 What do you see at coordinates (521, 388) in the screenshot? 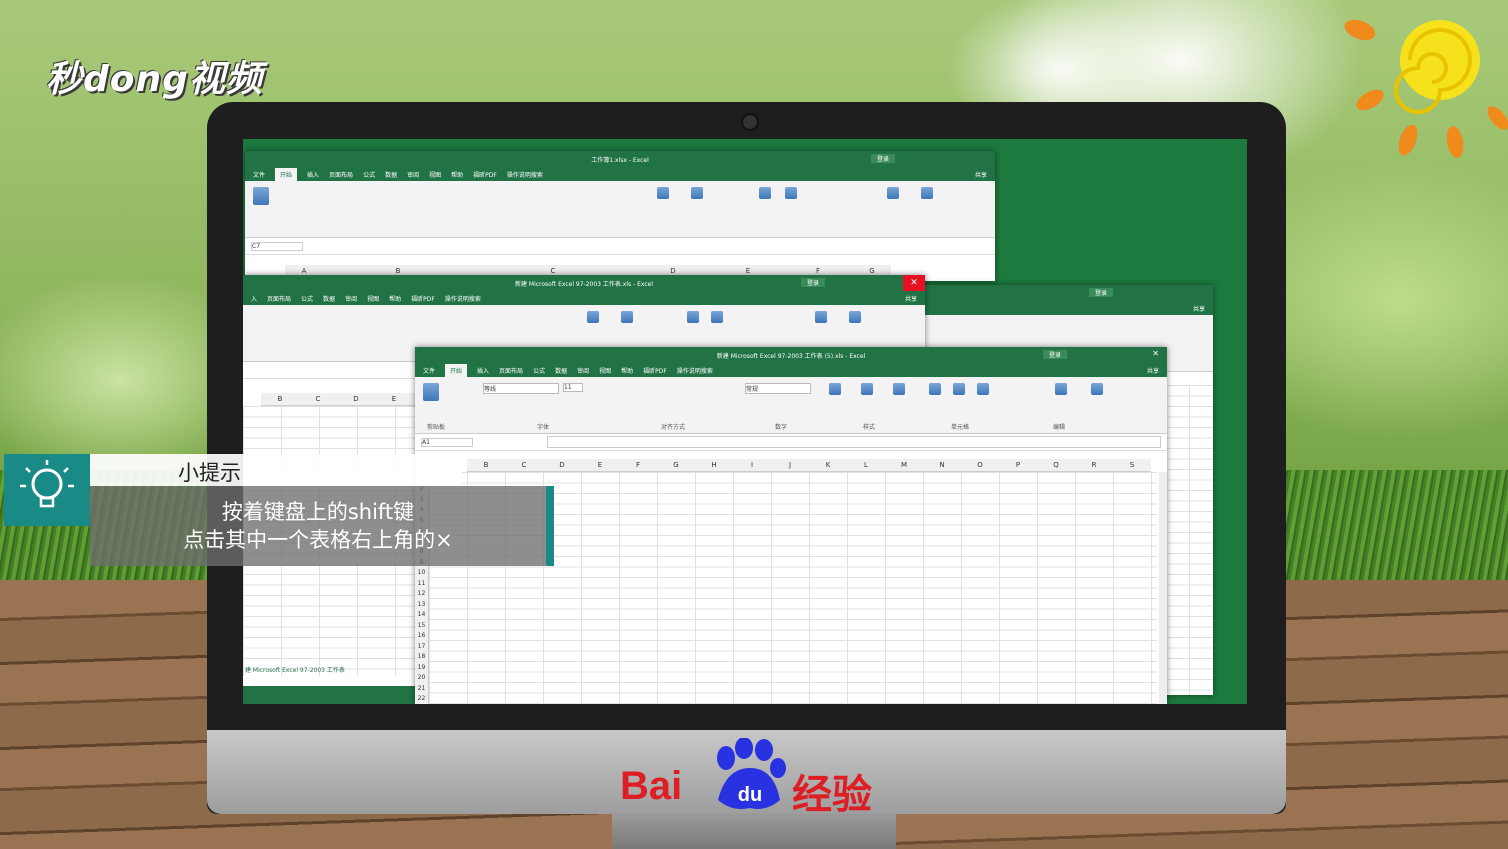
I see `font-name-box: 等线` at bounding box center [521, 388].